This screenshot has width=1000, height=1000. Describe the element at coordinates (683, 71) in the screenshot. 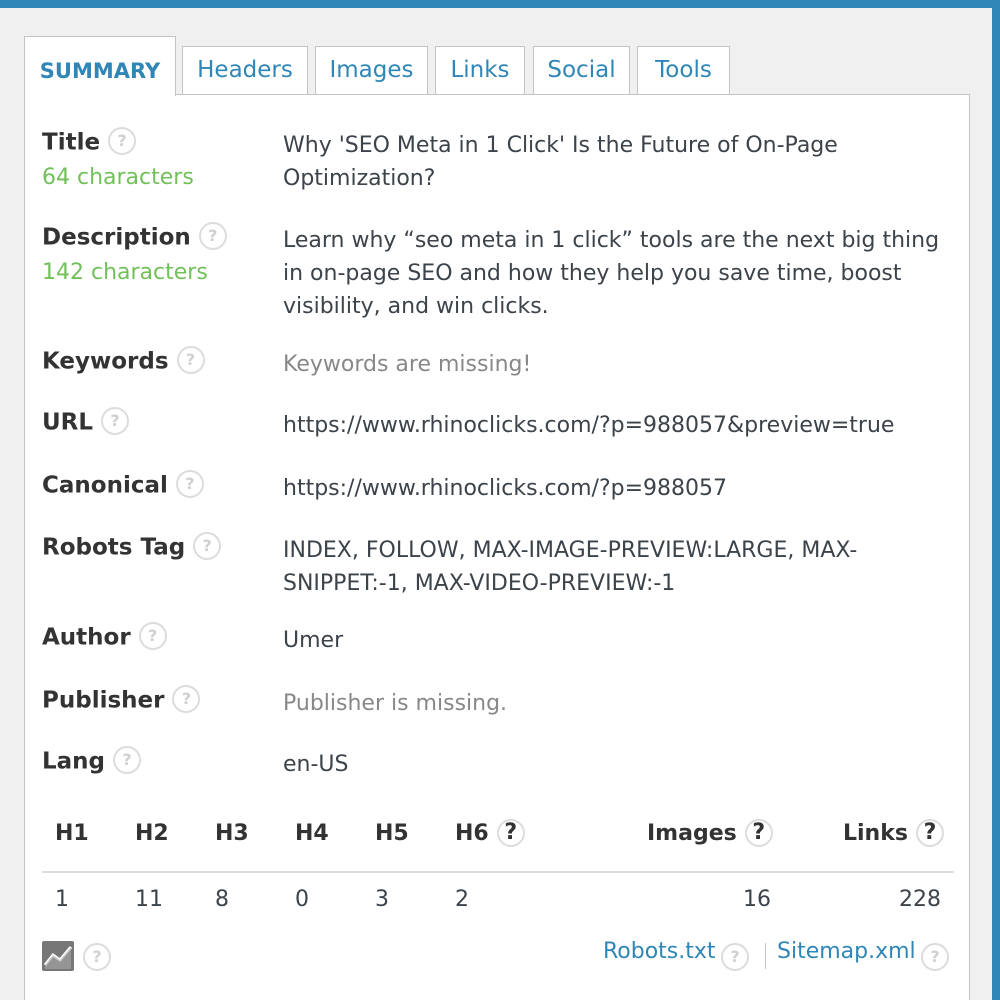

I see `tab-tools: Tools` at that location.